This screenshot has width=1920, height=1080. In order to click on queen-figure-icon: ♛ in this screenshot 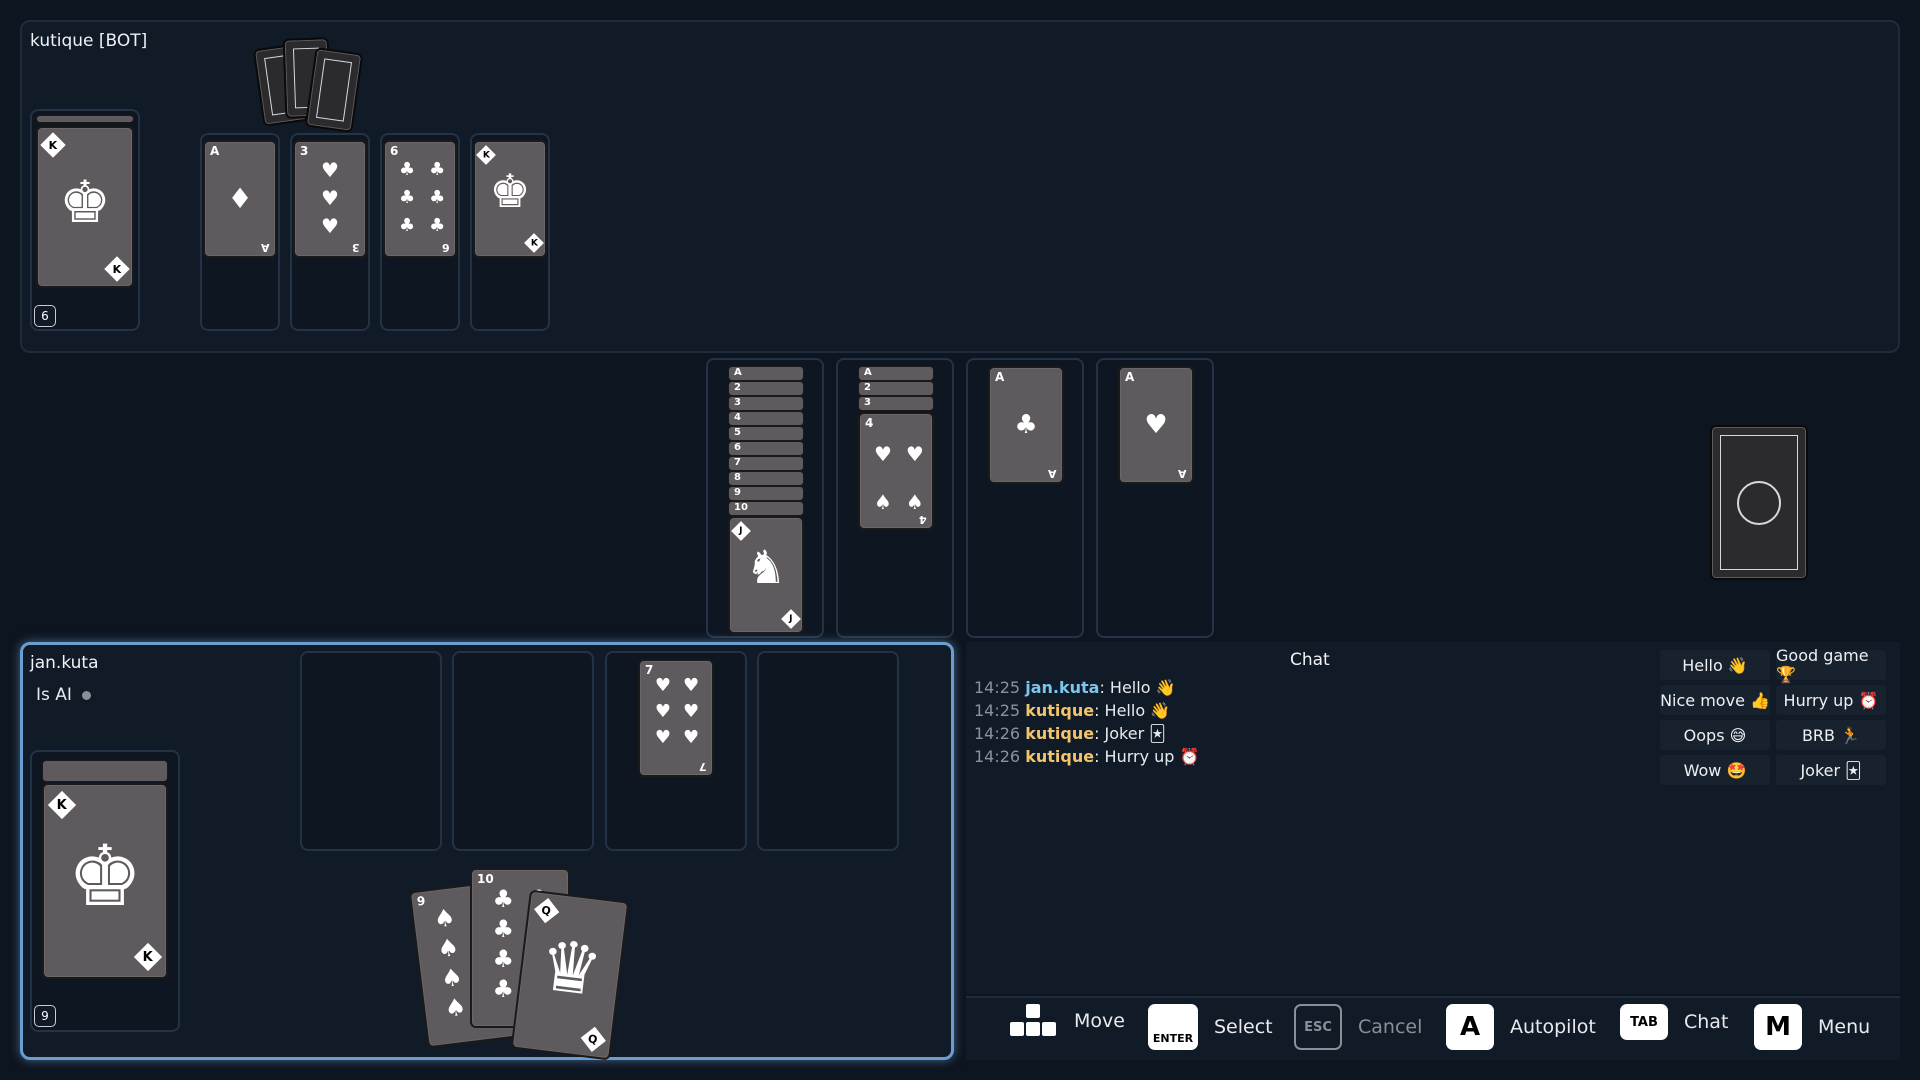, I will do `click(570, 968)`.